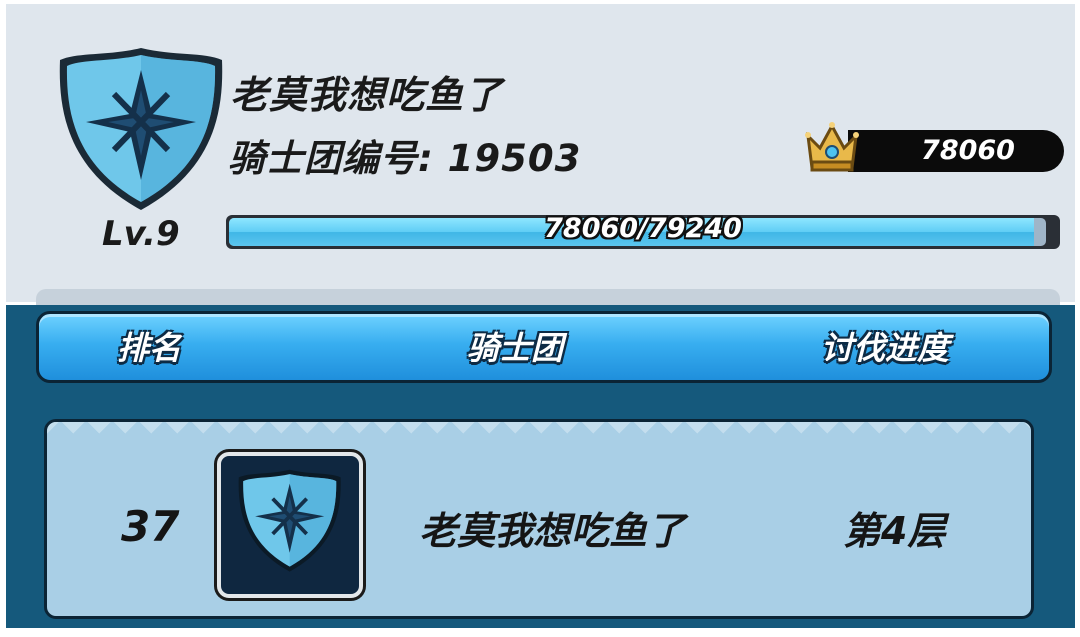 This screenshot has width=1080, height=637. Describe the element at coordinates (548, 297) in the screenshot. I see `panel-divider` at that location.